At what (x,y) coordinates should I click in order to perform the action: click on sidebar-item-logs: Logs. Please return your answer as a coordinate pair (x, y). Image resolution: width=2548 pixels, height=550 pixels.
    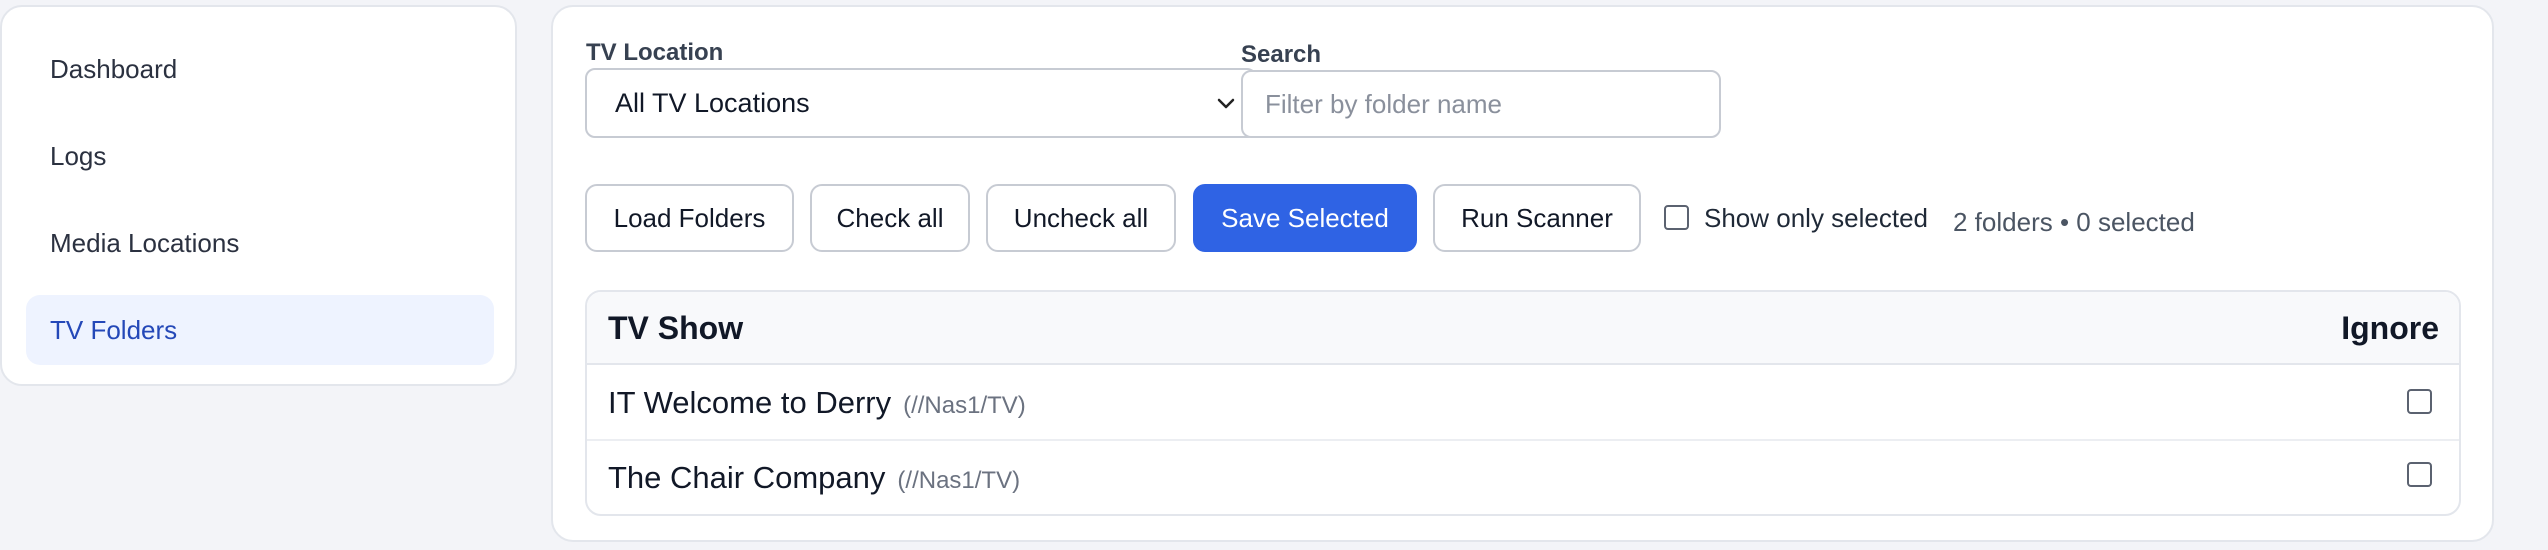
    Looking at the image, I should click on (260, 156).